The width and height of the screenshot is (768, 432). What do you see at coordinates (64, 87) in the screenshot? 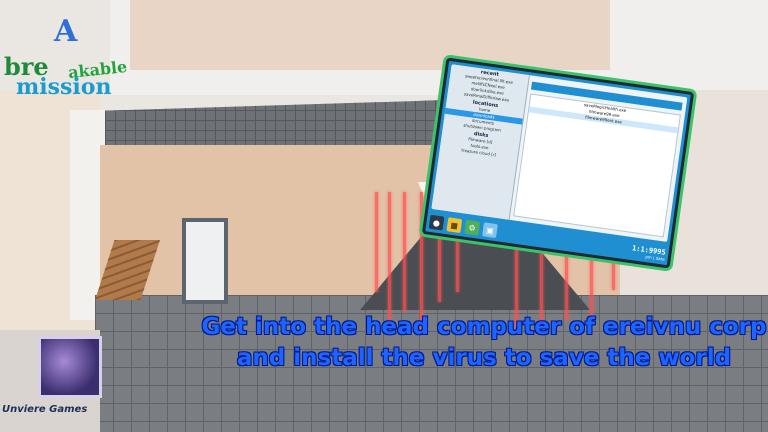
I see `title-part-mission: mission` at bounding box center [64, 87].